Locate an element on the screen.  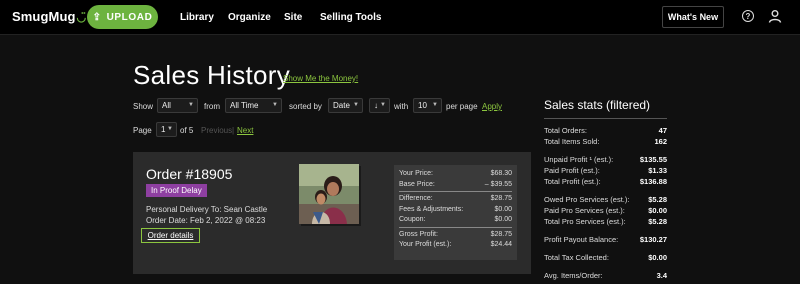
stat-row: Unpaid Profit ¹ (est.): $135.55 is located at coordinates (605, 159).